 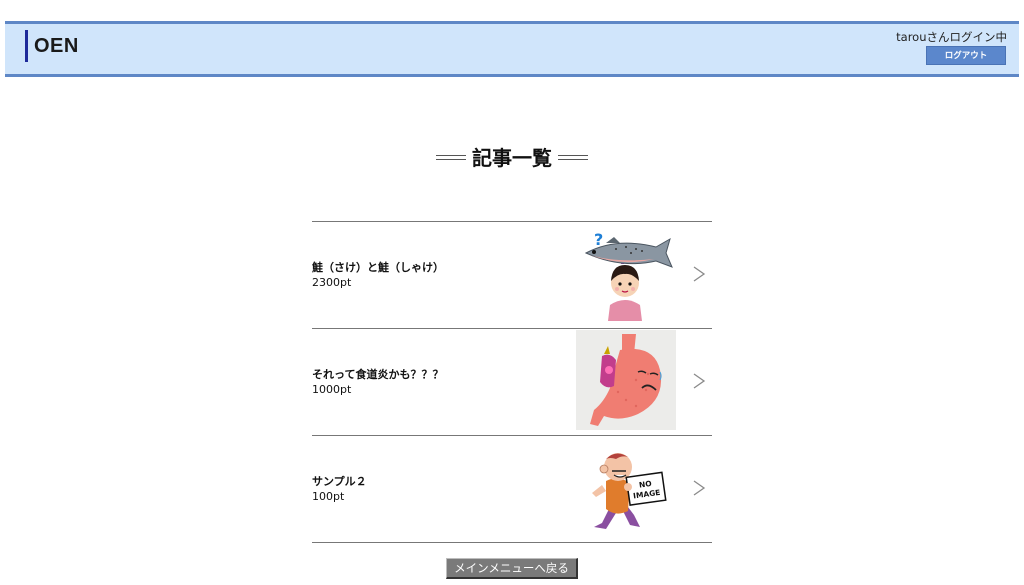 What do you see at coordinates (645, 484) in the screenshot?
I see `no-image-sign-text-1: NO` at bounding box center [645, 484].